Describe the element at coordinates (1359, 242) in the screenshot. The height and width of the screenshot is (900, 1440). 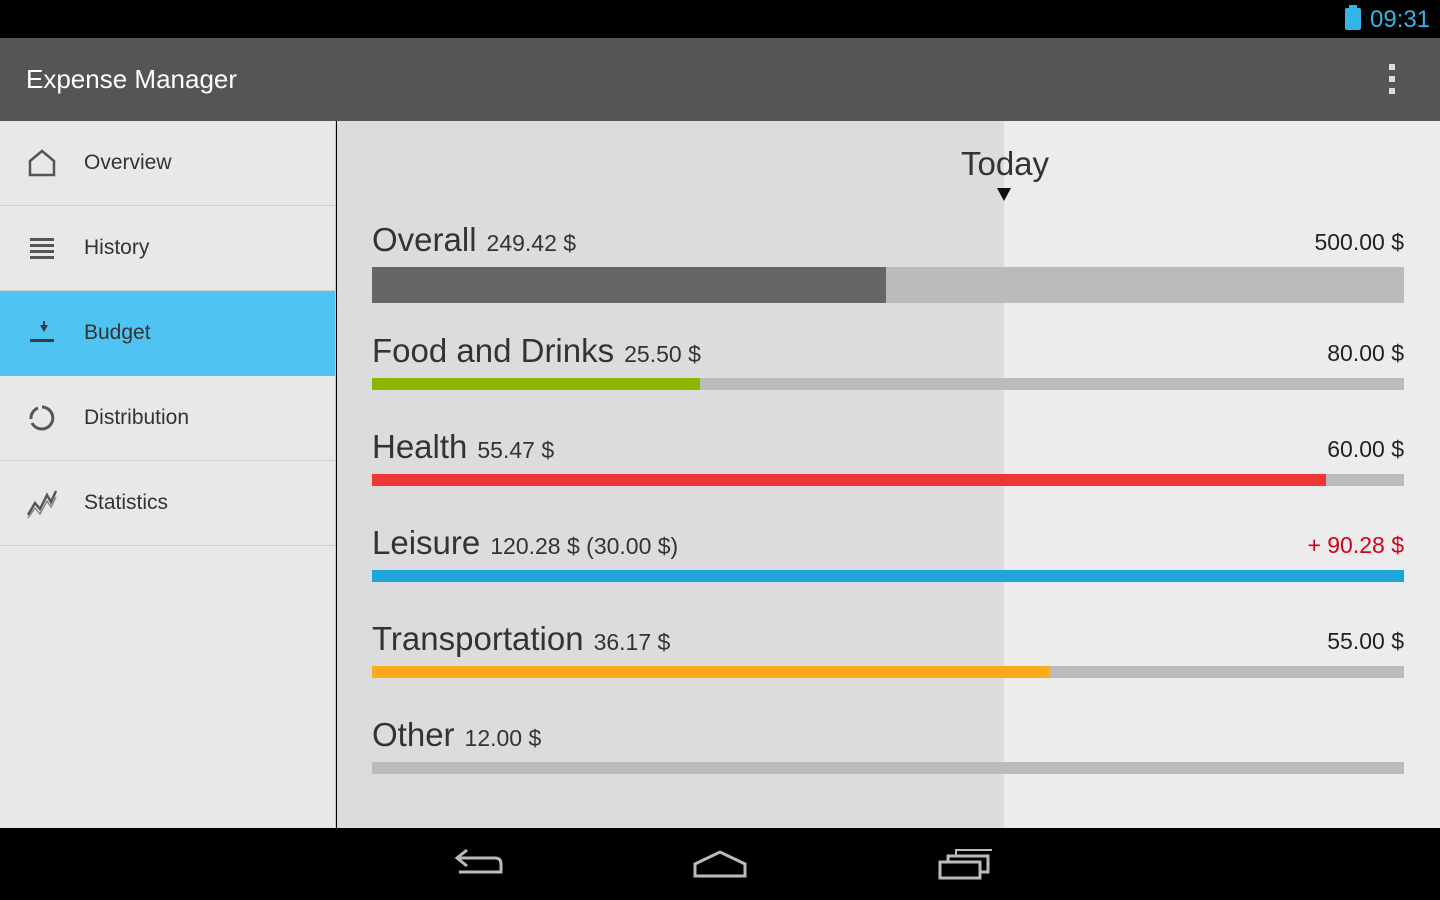
I see `budget-limit-amount: 500.00 $` at that location.